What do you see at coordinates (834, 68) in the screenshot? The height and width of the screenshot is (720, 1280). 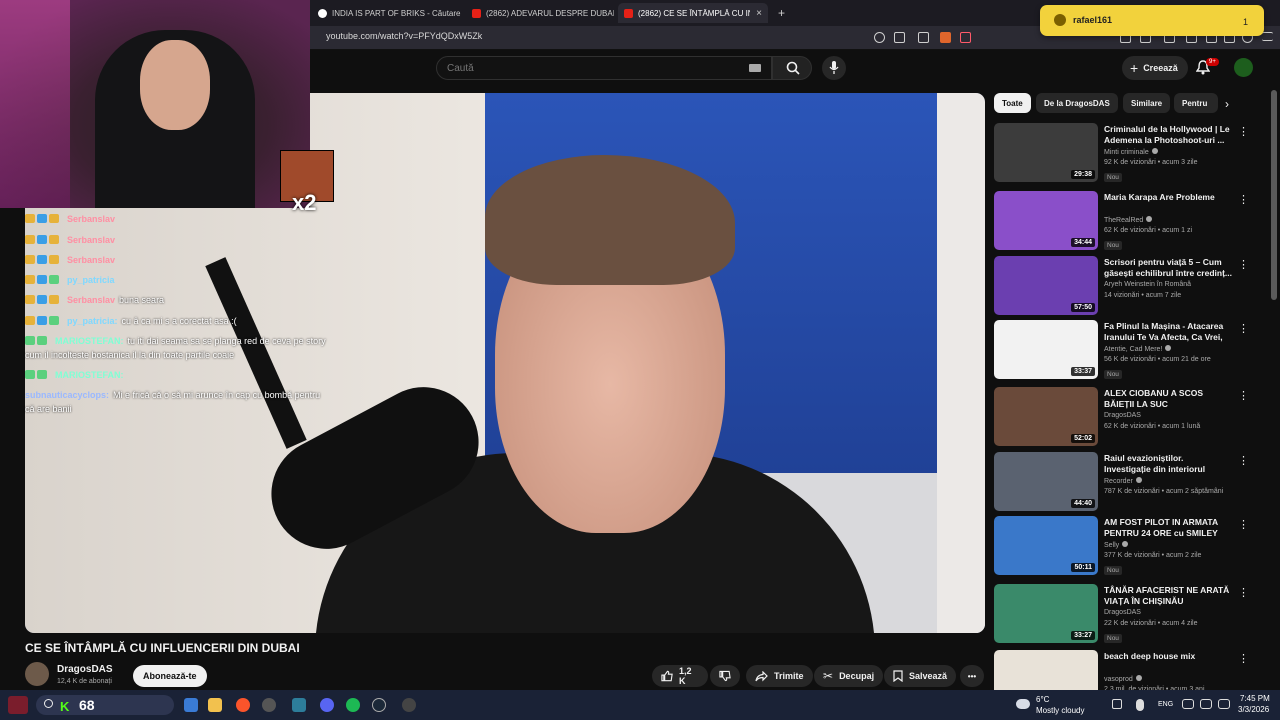 I see `voice-search-button` at bounding box center [834, 68].